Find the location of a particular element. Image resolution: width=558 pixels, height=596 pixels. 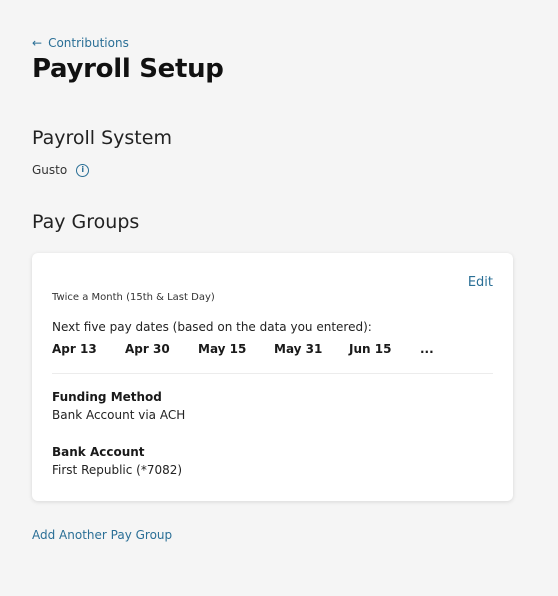

pay-date: May 31 is located at coordinates (298, 349).